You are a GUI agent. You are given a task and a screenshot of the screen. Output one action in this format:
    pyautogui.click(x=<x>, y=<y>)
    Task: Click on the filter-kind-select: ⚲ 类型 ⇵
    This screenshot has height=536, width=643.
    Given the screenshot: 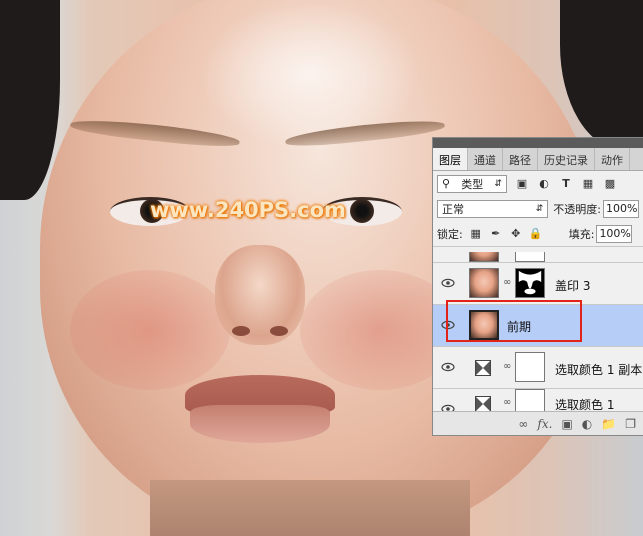 What is the action you would take?
    pyautogui.click(x=472, y=183)
    